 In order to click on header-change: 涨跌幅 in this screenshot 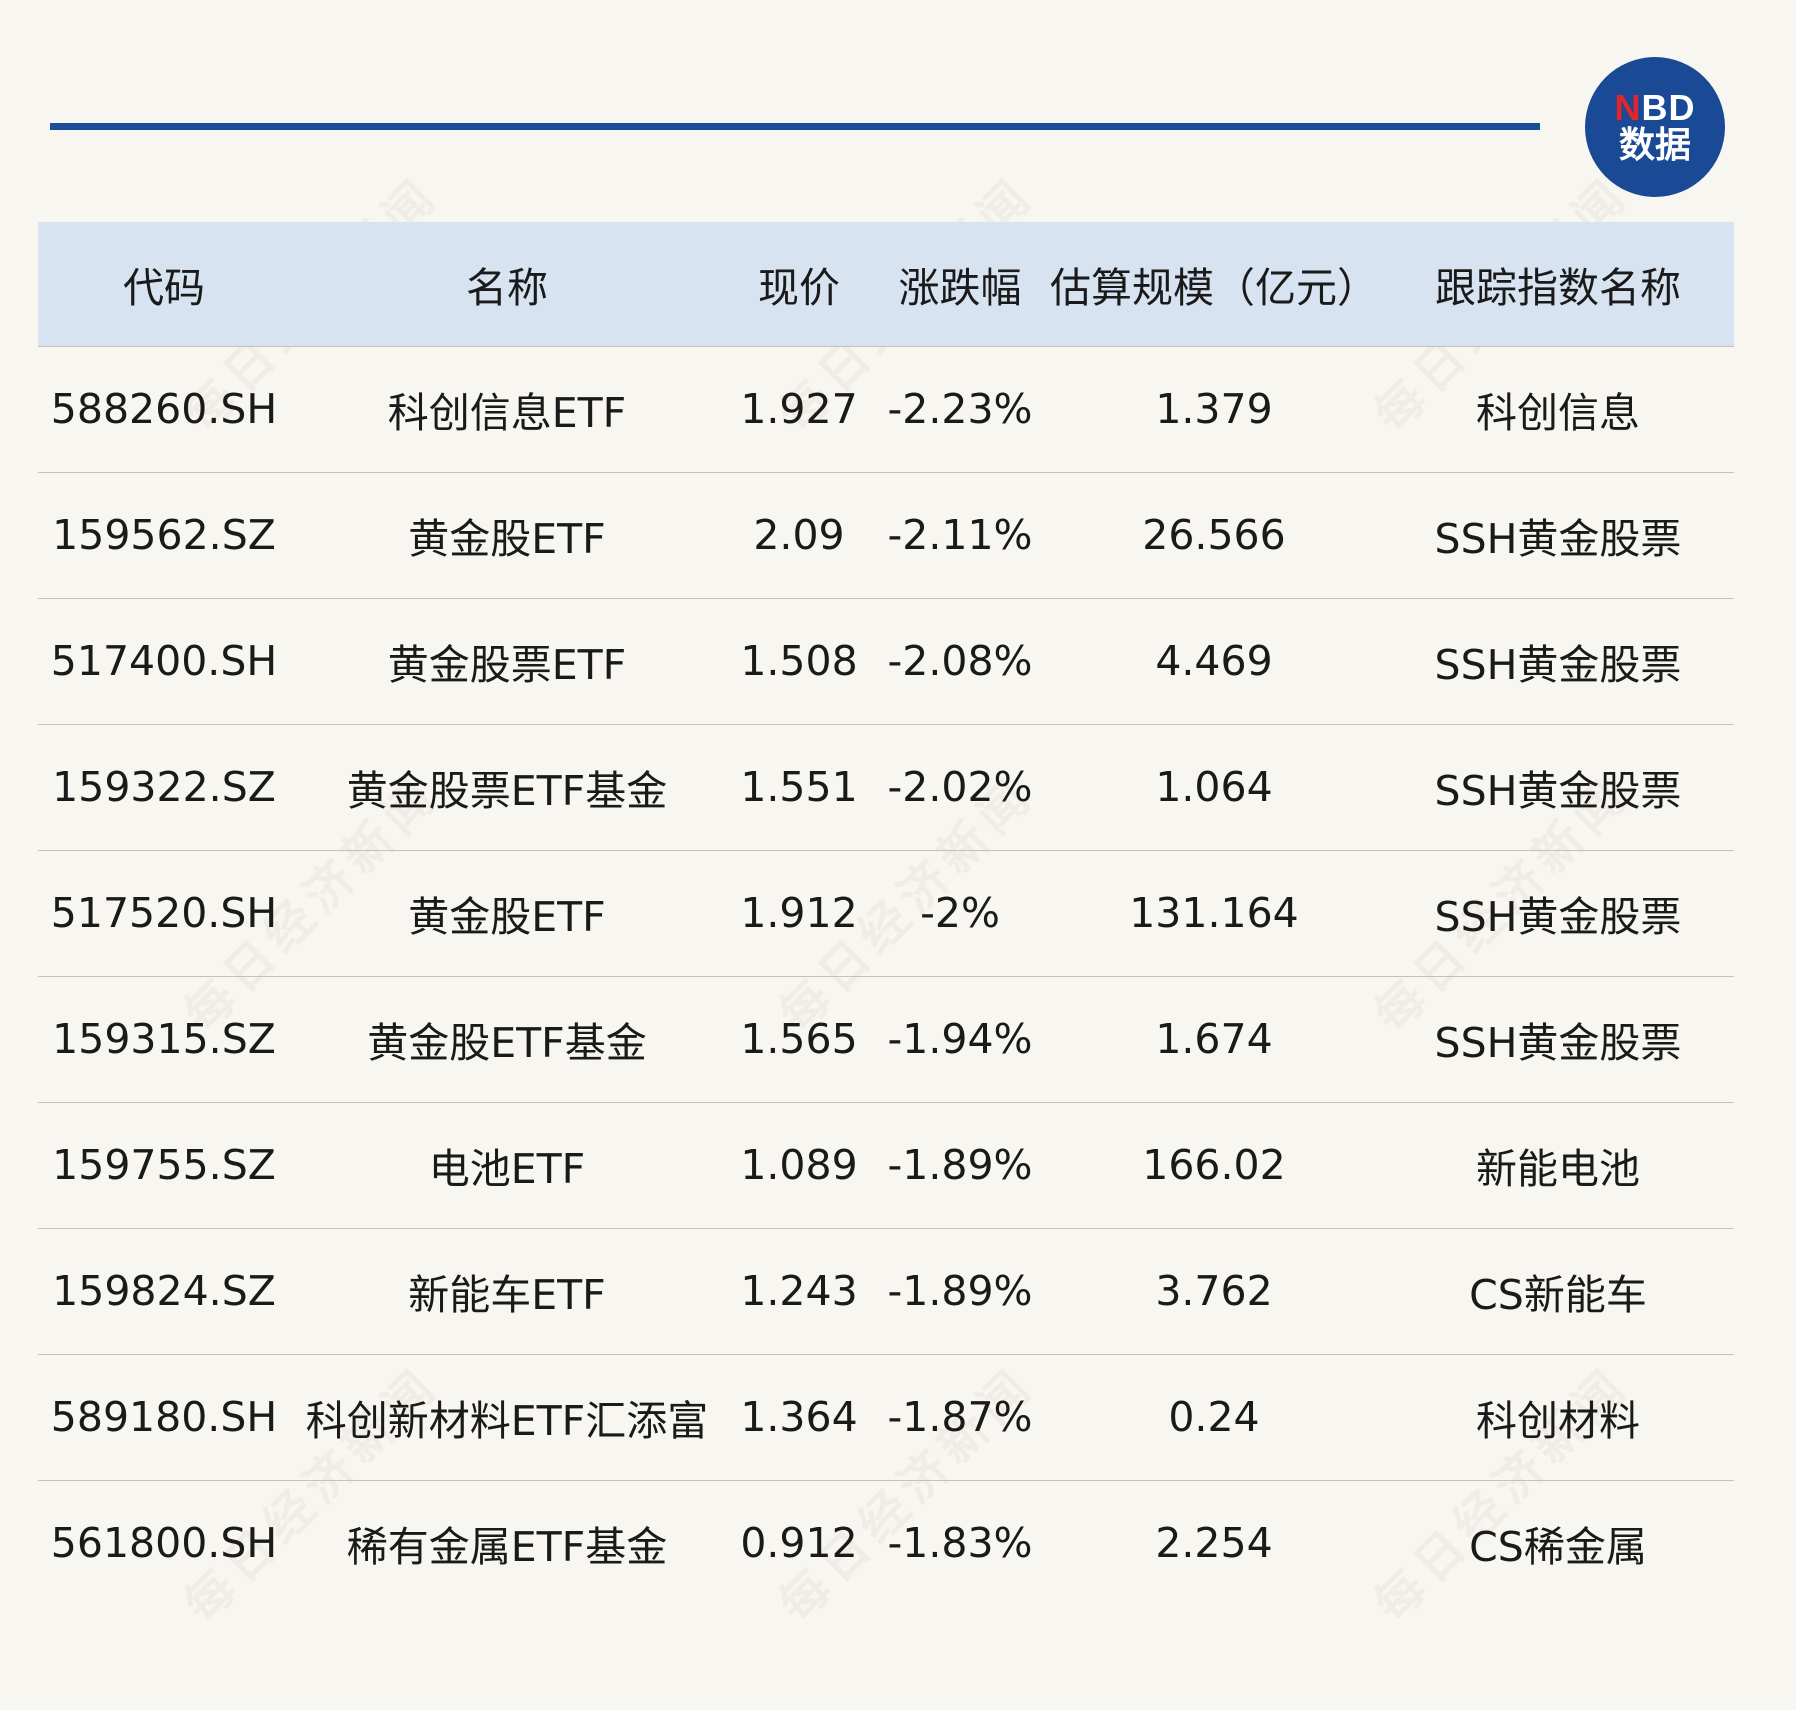, I will do `click(960, 287)`.